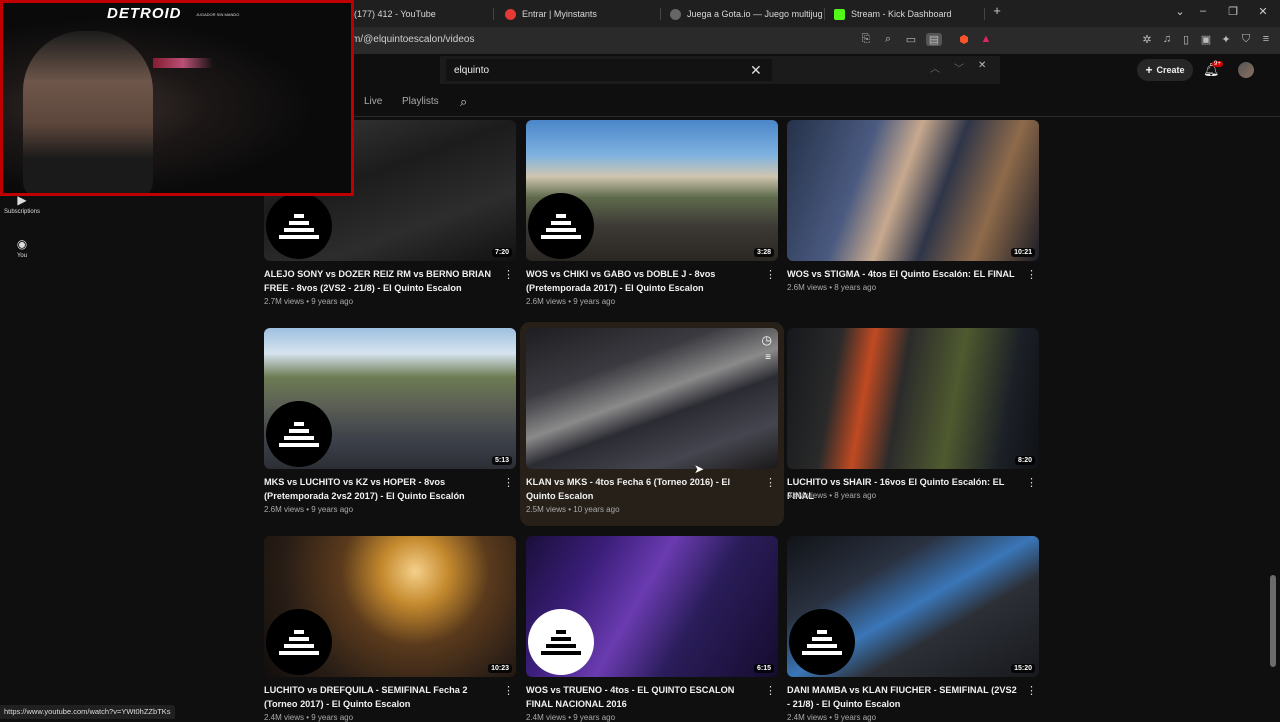 The height and width of the screenshot is (722, 1280). Describe the element at coordinates (675, 14) in the screenshot. I see `gota-icon` at that location.